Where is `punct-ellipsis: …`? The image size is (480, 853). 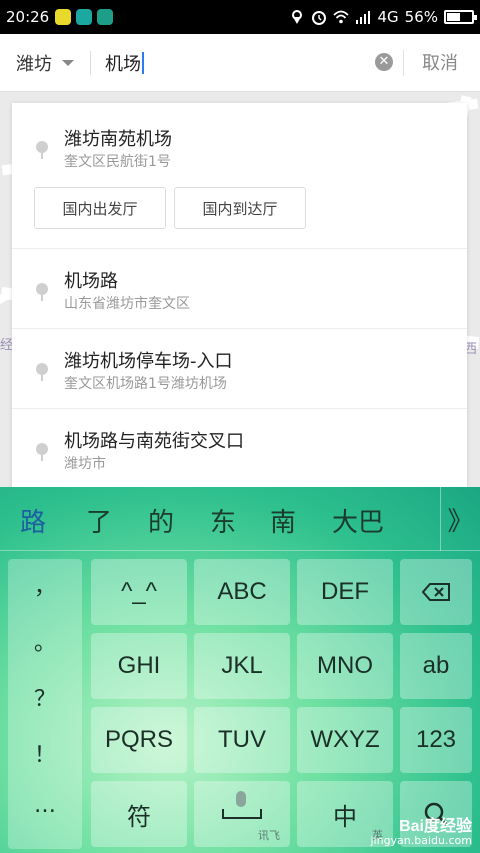 punct-ellipsis: … is located at coordinates (45, 805).